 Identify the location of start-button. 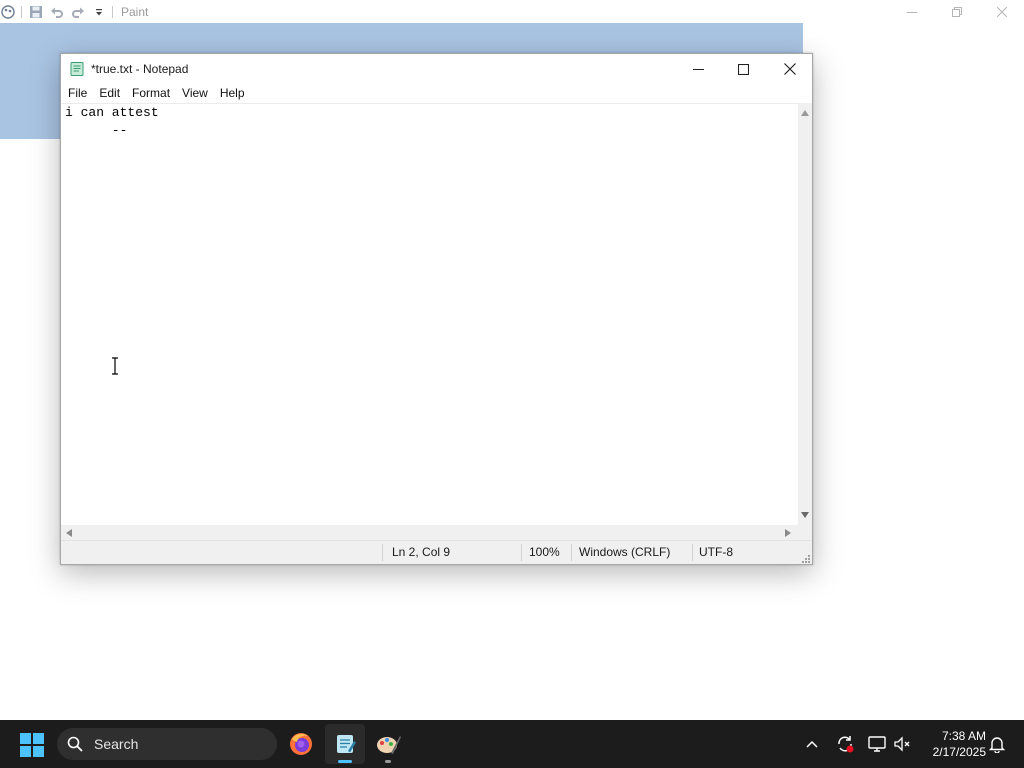
(32, 745).